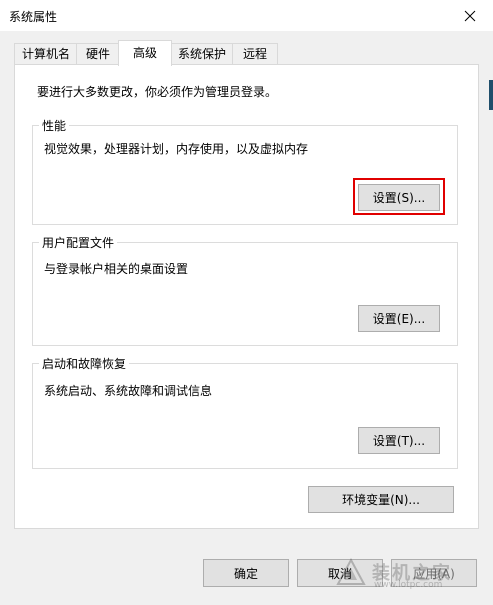 The height and width of the screenshot is (605, 493). What do you see at coordinates (98, 53) in the screenshot?
I see `tab-hardware: 硬件` at bounding box center [98, 53].